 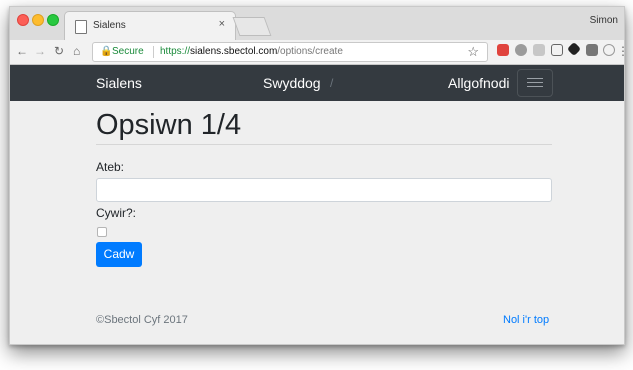 I want to click on page-title: Opsiwn 1/4, so click(x=169, y=125).